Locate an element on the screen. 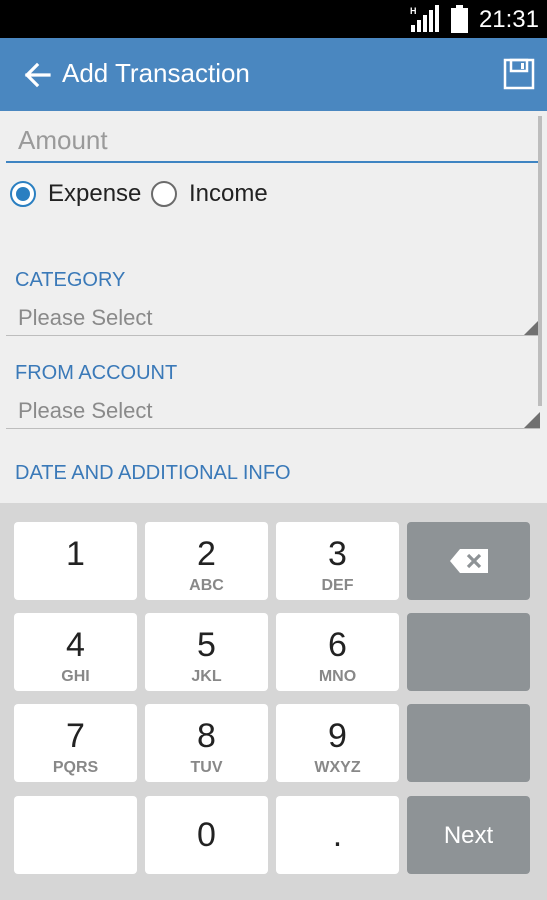 The image size is (547, 900). key-1: 1 is located at coordinates (75, 561).